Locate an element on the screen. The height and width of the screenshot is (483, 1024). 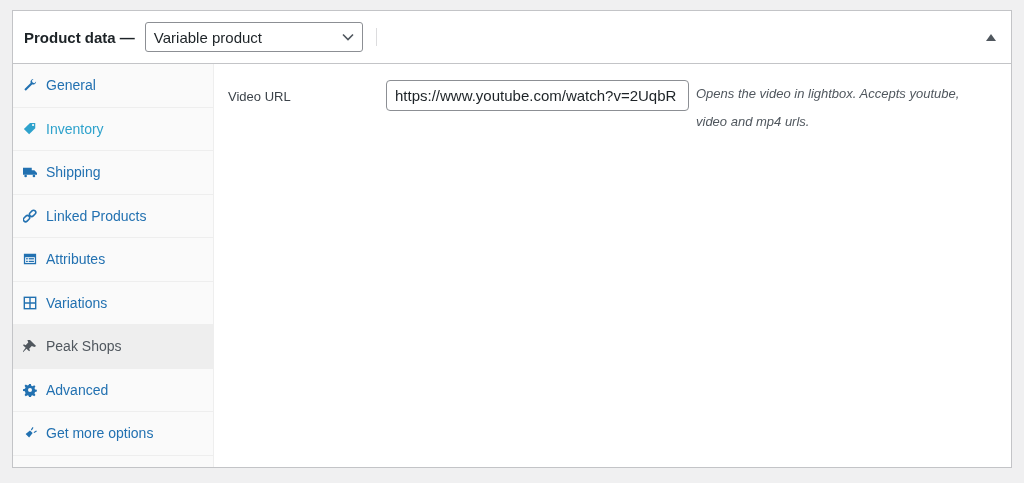
sidebar-tab: Advanced is located at coordinates (113, 390).